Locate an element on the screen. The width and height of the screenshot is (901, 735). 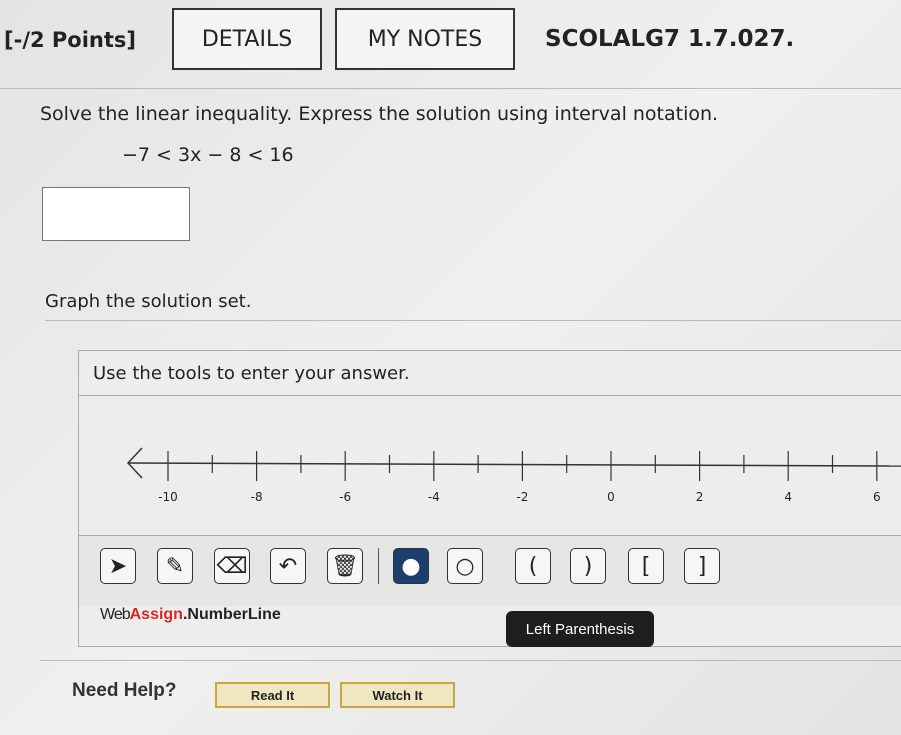
tick-label: 0 is located at coordinates (611, 497).